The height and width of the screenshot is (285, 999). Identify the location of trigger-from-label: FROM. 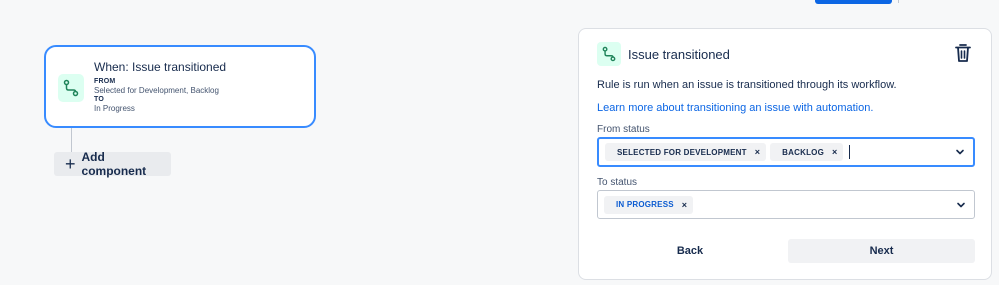
(105, 81).